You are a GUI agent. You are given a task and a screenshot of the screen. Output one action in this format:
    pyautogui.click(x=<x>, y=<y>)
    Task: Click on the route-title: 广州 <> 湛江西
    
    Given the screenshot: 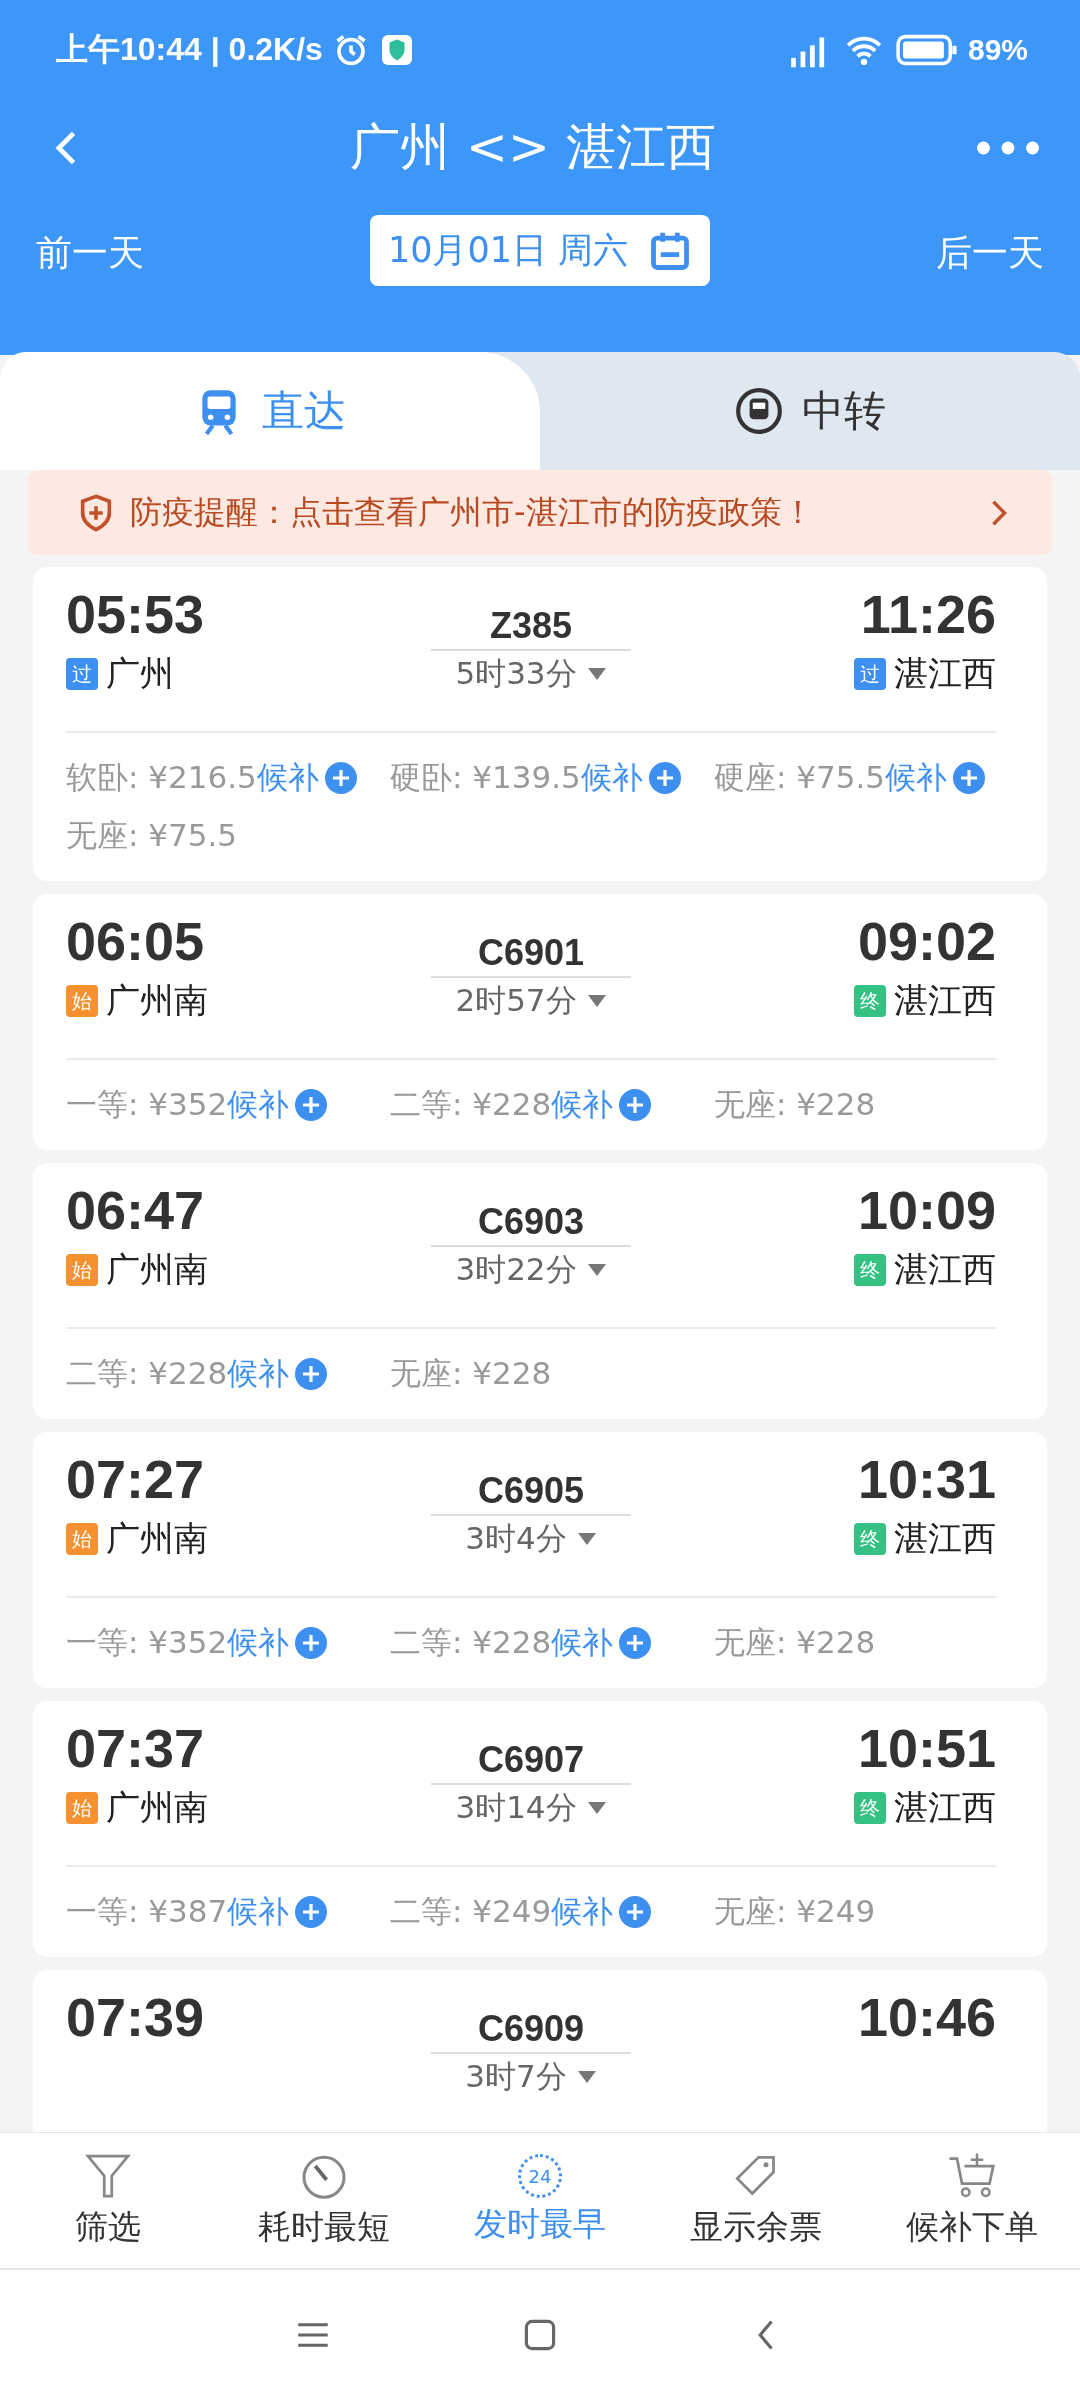 What is the action you would take?
    pyautogui.click(x=533, y=147)
    